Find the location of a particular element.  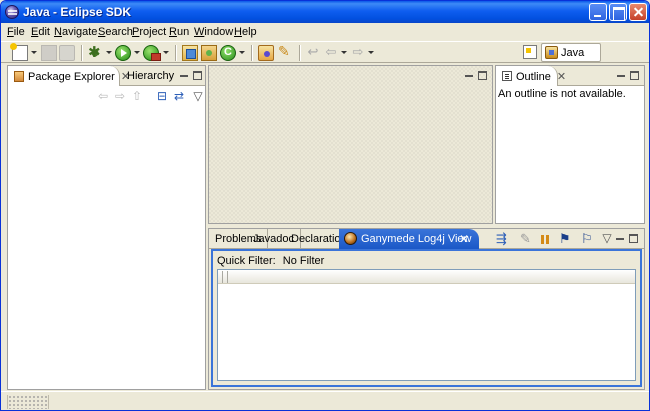

tab-outline-label: Outline is located at coordinates (533, 77).